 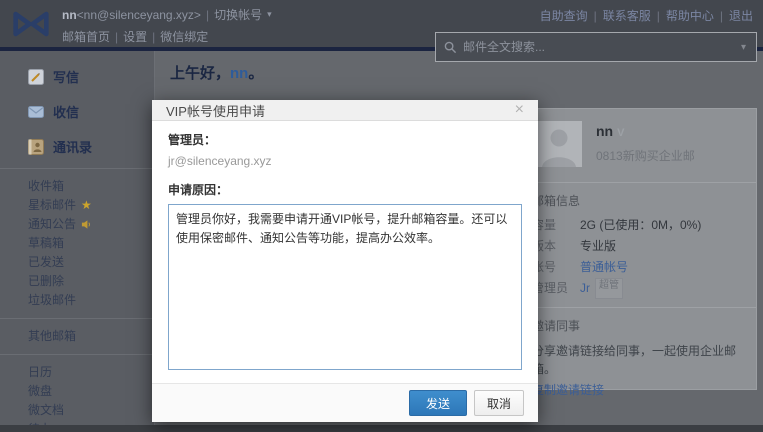 What do you see at coordinates (85, 224) in the screenshot?
I see `speaker-icon` at bounding box center [85, 224].